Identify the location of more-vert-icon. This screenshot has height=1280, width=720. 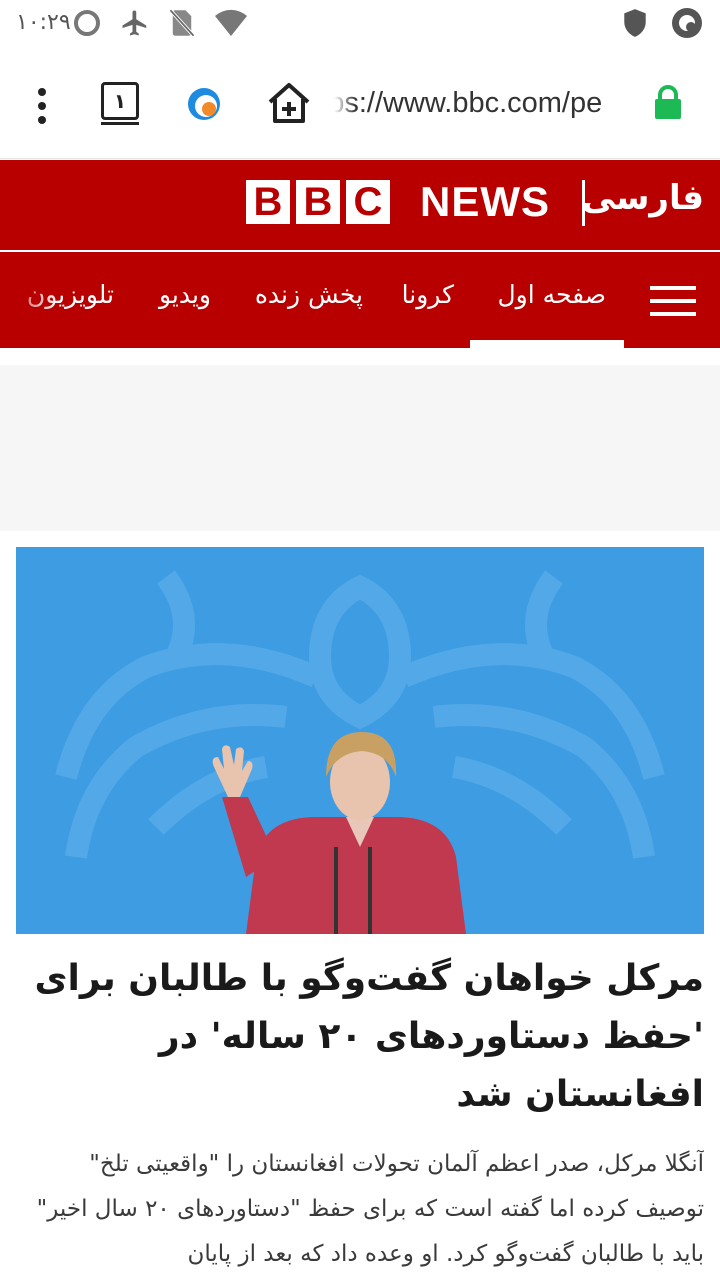
(42, 106).